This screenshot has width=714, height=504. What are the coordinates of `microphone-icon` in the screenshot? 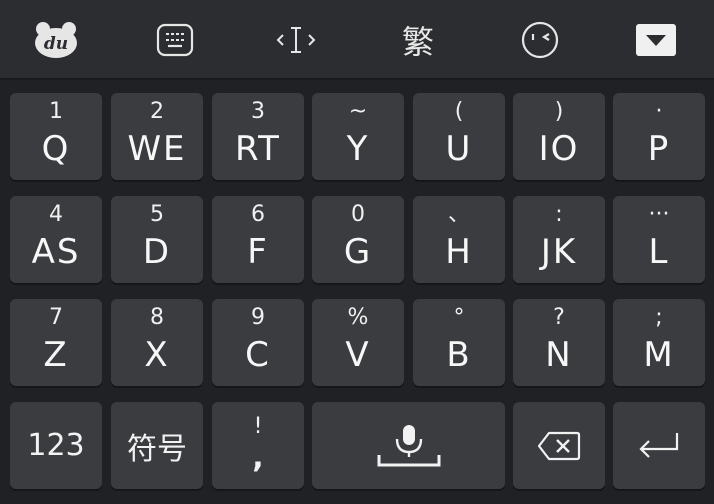 It's located at (408, 445).